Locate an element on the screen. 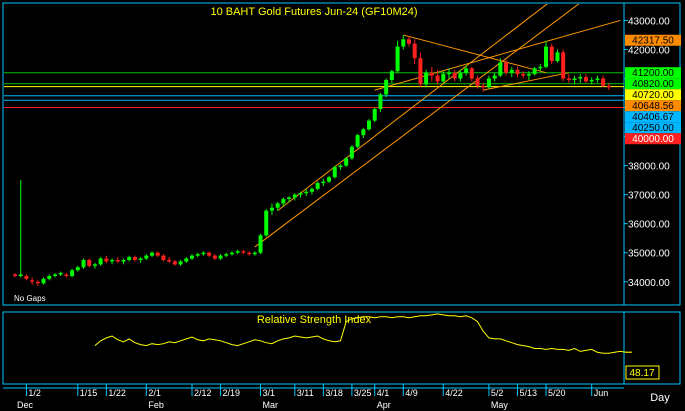 The width and height of the screenshot is (685, 411). month-label: Dec is located at coordinates (25, 405).